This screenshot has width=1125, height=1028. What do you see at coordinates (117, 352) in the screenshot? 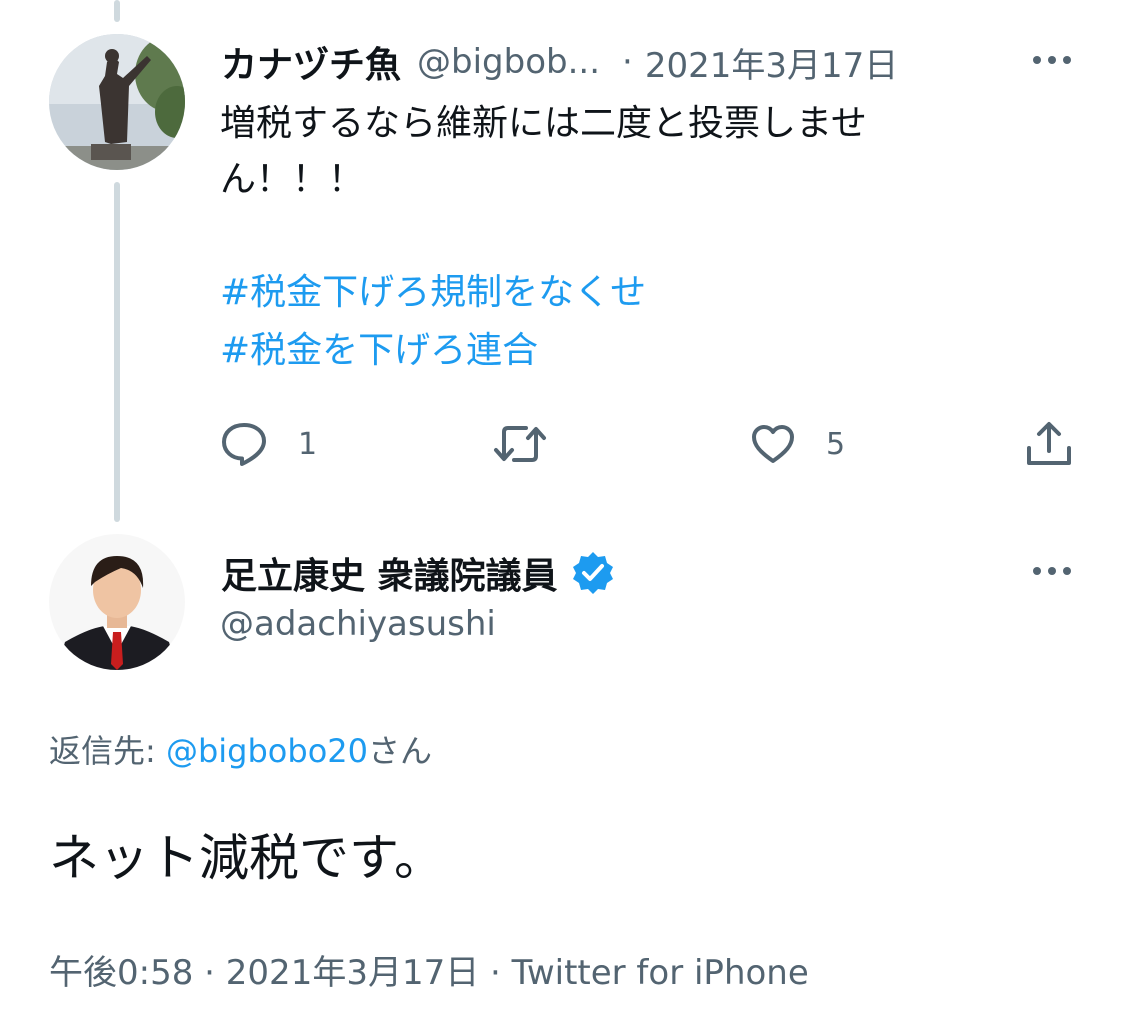
I see `thread-line` at bounding box center [117, 352].